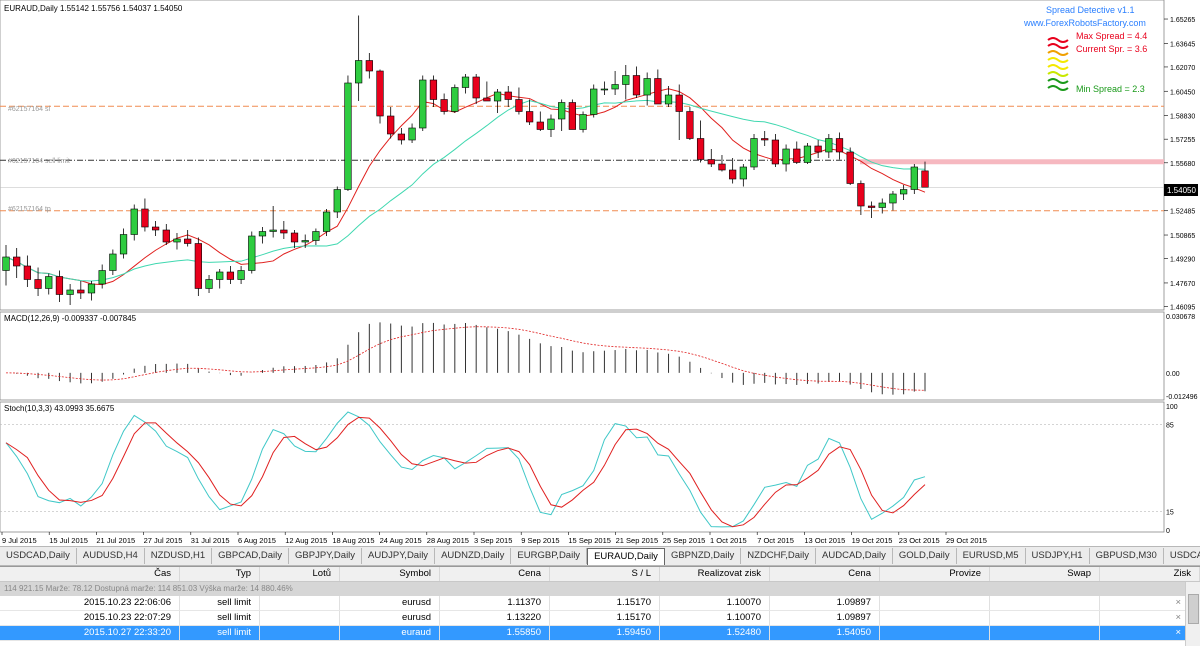  Describe the element at coordinates (1058, 556) in the screenshot. I see `chart-tab: USDJPY,H1` at that location.